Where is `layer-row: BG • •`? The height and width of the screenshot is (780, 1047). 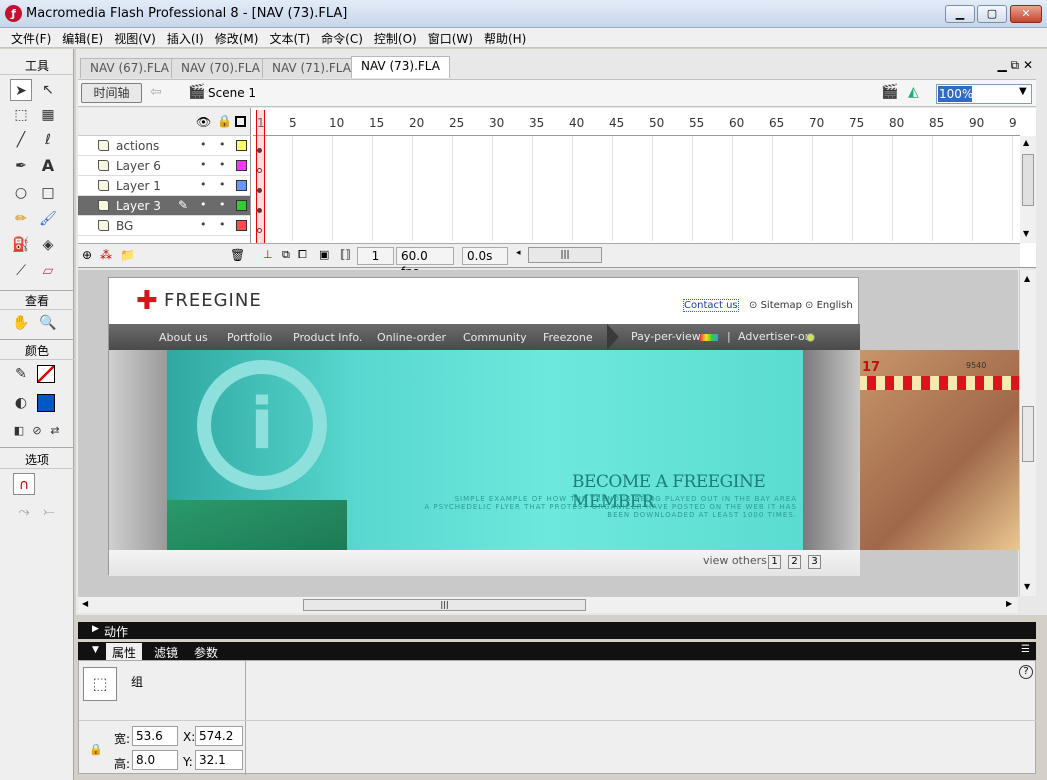
layer-row: BG • • is located at coordinates (164, 226).